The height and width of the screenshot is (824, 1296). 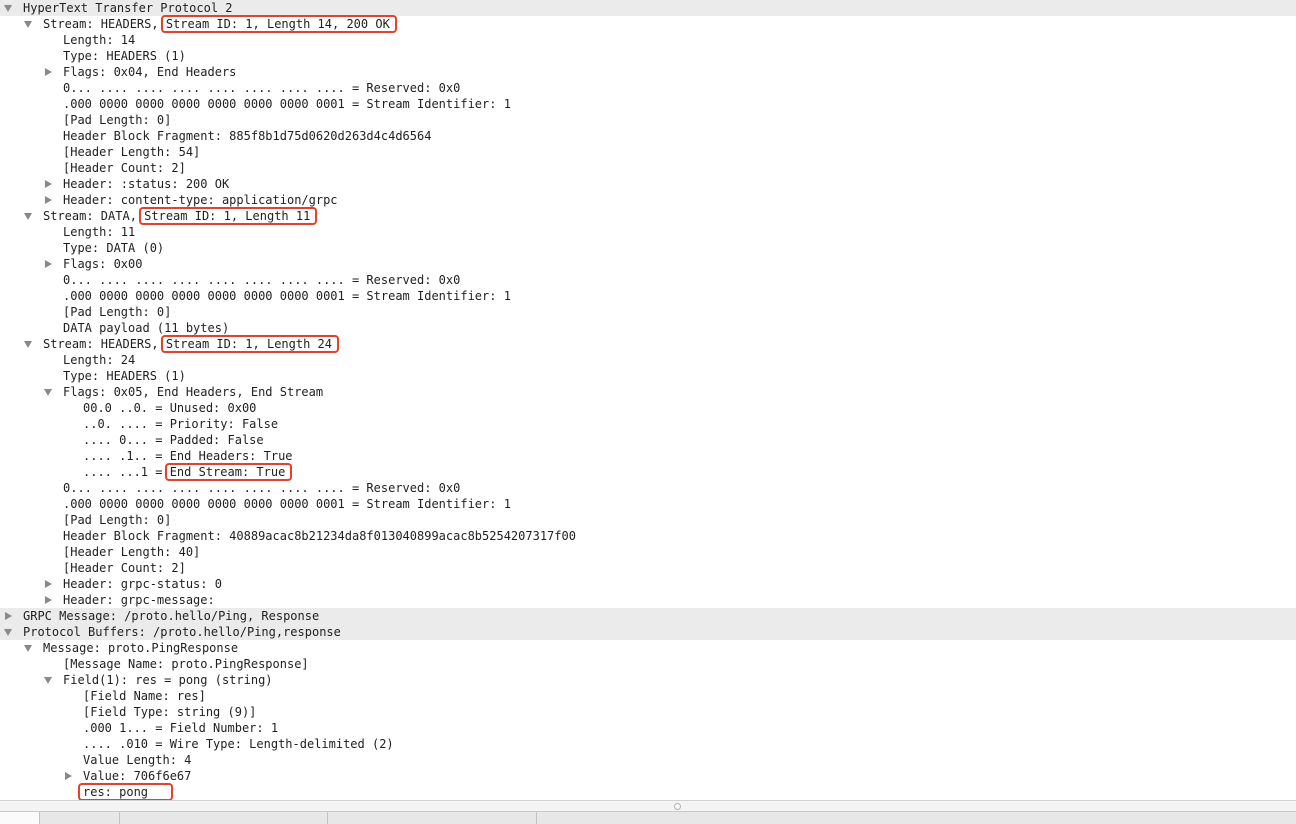 What do you see at coordinates (648, 360) in the screenshot?
I see `tree-row-length: Length: 24` at bounding box center [648, 360].